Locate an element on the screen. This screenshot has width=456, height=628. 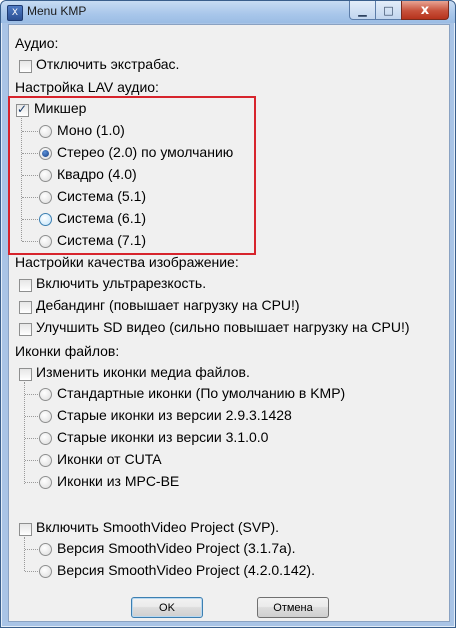
maximize-icon: □ is located at coordinates (388, 10).